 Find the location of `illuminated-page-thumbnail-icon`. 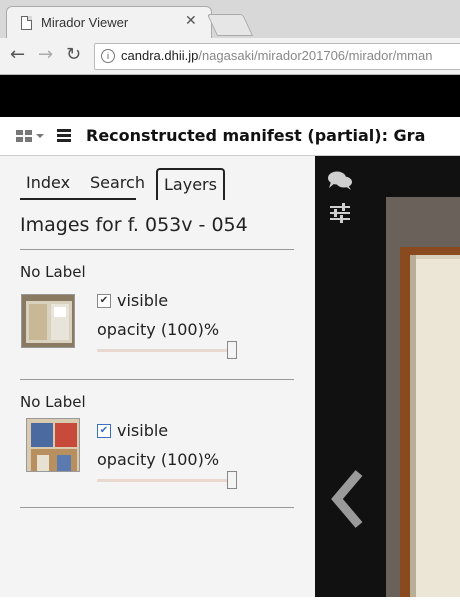

illuminated-page-thumbnail-icon is located at coordinates (53, 445).